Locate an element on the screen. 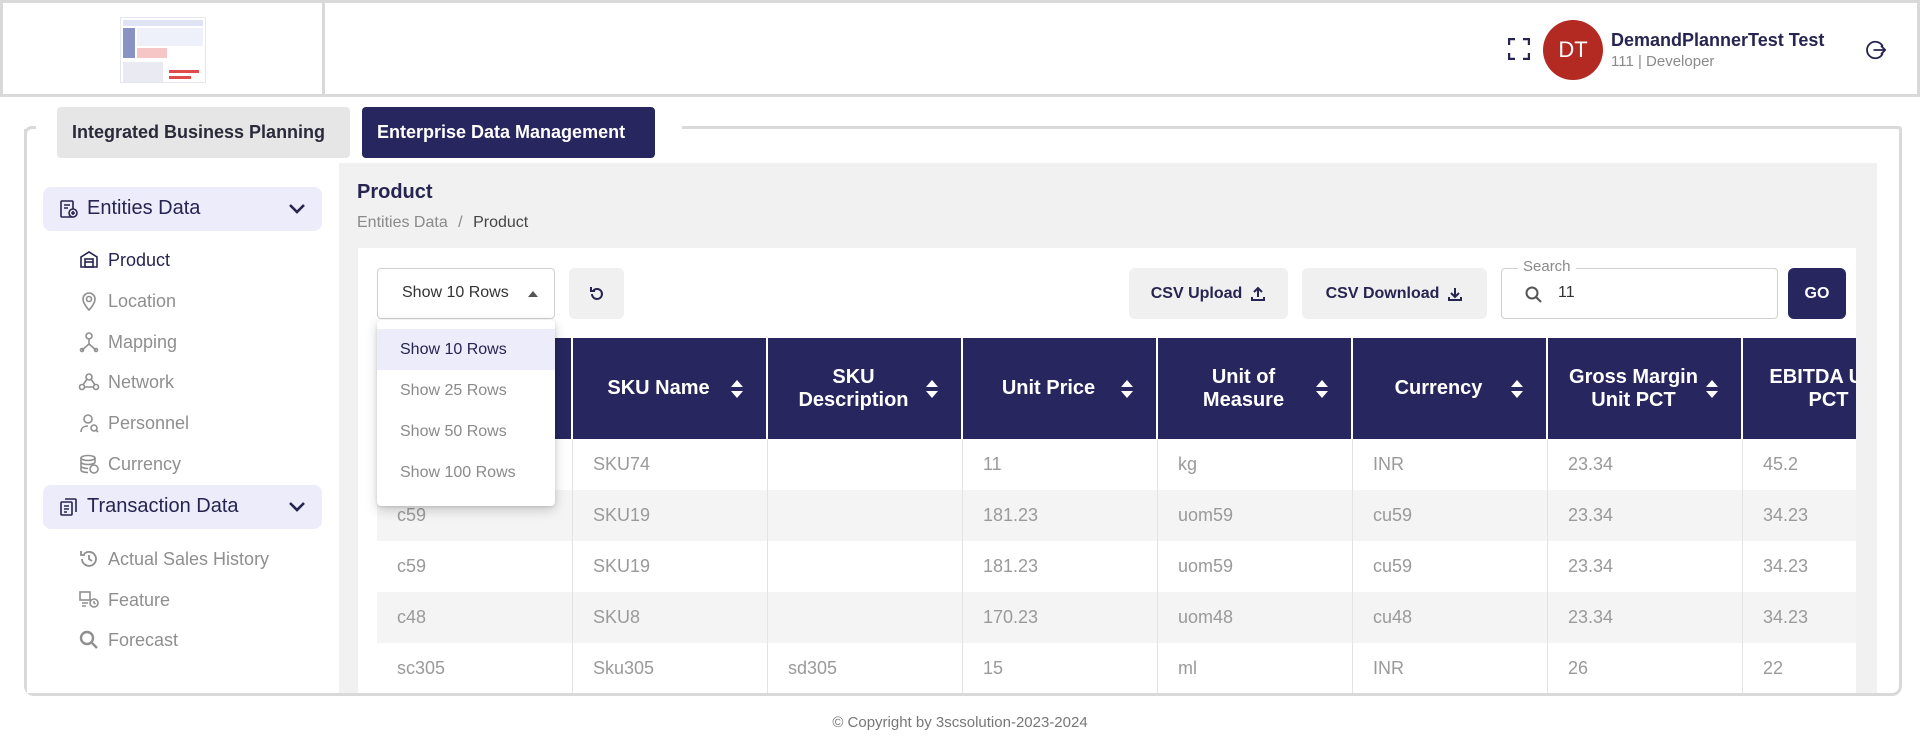 This screenshot has height=749, width=1920. personnel-icon is located at coordinates (89, 423).